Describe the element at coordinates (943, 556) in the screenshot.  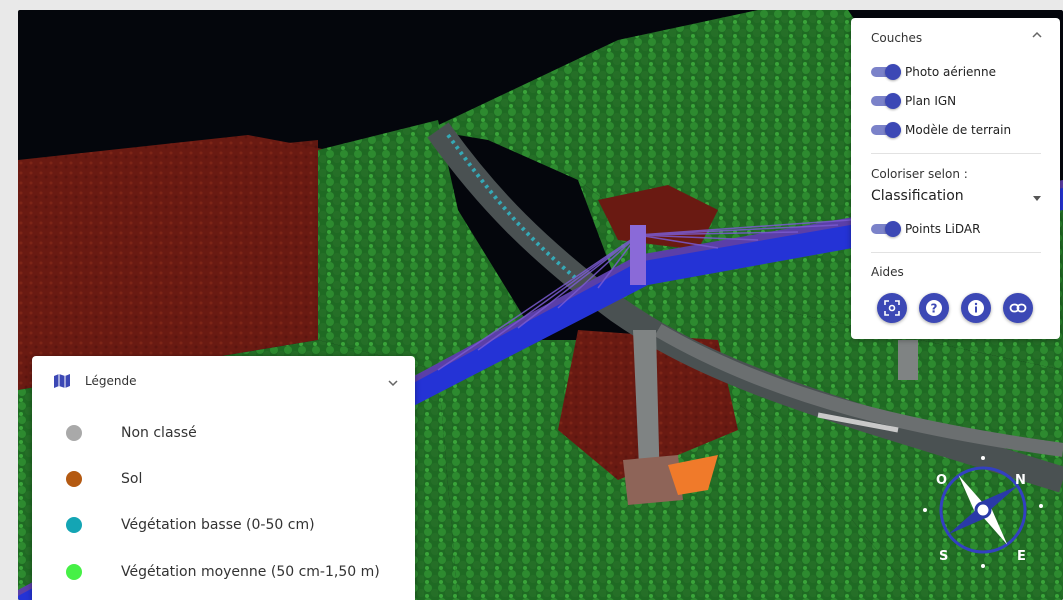
I see `compass-south-letter: S` at that location.